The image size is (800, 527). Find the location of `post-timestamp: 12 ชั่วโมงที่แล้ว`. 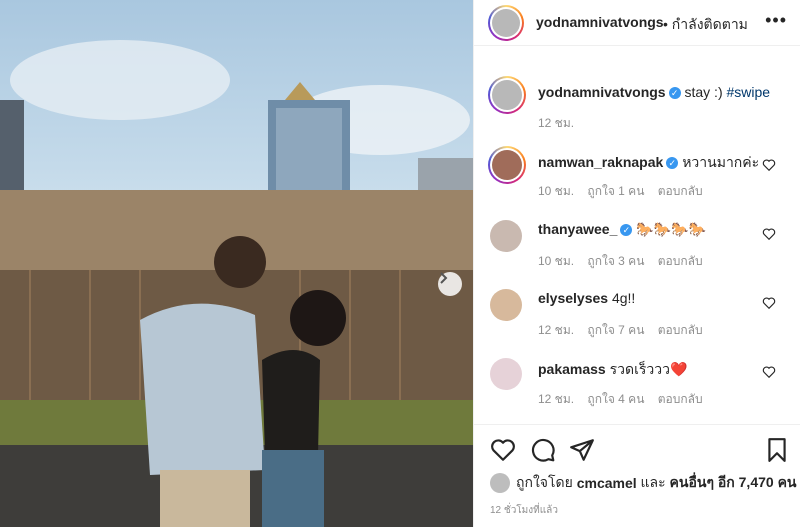

post-timestamp: 12 ชั่วโมงที่แล้ว is located at coordinates (524, 510).